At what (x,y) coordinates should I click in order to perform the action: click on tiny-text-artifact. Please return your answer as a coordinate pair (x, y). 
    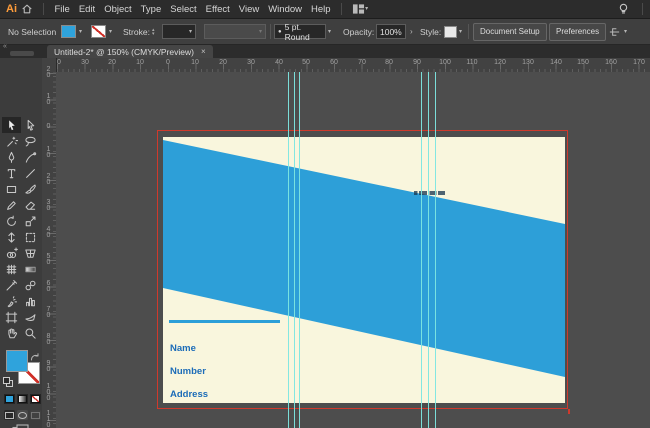
    Looking at the image, I should click on (429, 193).